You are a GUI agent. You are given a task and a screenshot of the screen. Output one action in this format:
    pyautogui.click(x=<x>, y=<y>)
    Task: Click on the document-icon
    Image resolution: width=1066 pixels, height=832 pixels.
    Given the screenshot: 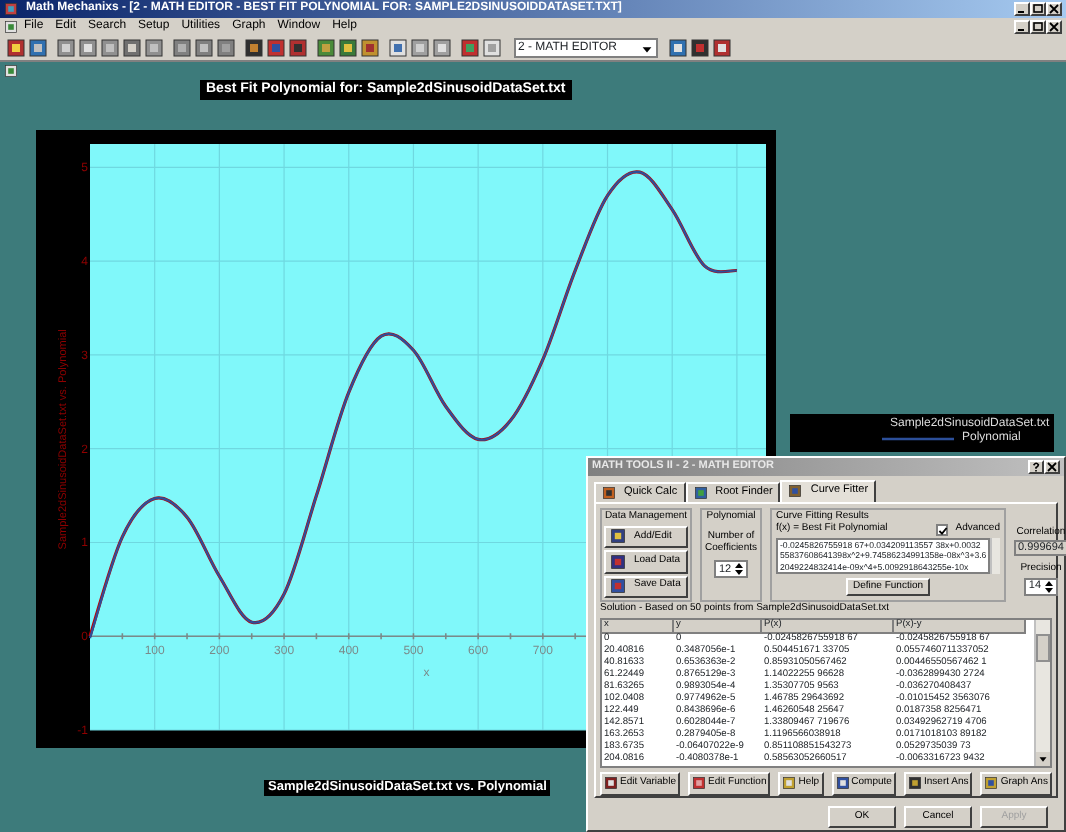 What is the action you would take?
    pyautogui.click(x=11, y=27)
    